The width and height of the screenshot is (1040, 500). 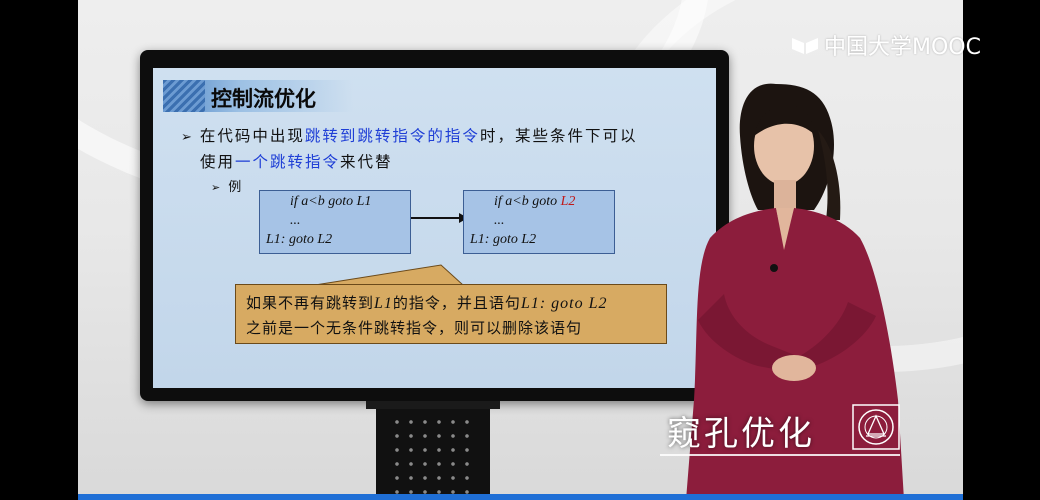 I want to click on bullet-line-1: ➢ 在代码中出现跳转到跳转指令的指令时，某些条件下可以, so click(x=409, y=135).